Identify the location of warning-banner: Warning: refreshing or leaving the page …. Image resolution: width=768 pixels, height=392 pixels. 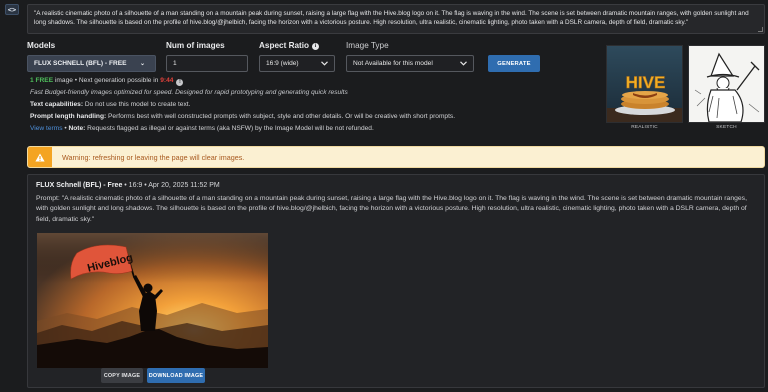
(396, 157).